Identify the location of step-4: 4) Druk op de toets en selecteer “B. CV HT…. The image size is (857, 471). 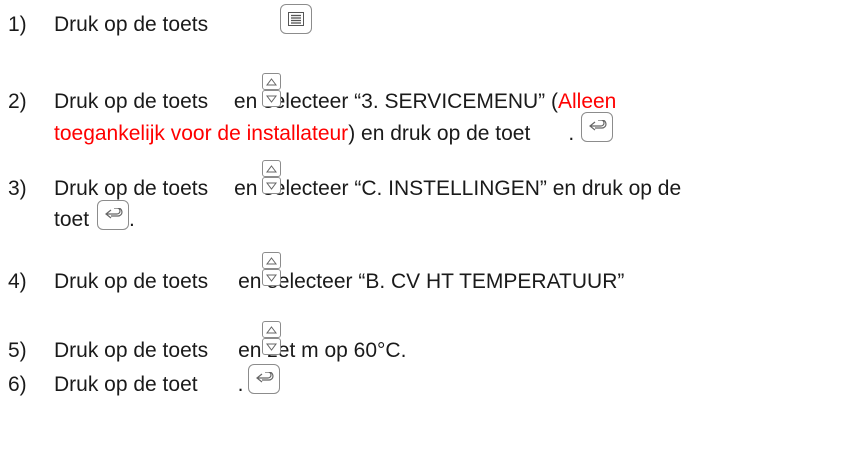
(316, 282).